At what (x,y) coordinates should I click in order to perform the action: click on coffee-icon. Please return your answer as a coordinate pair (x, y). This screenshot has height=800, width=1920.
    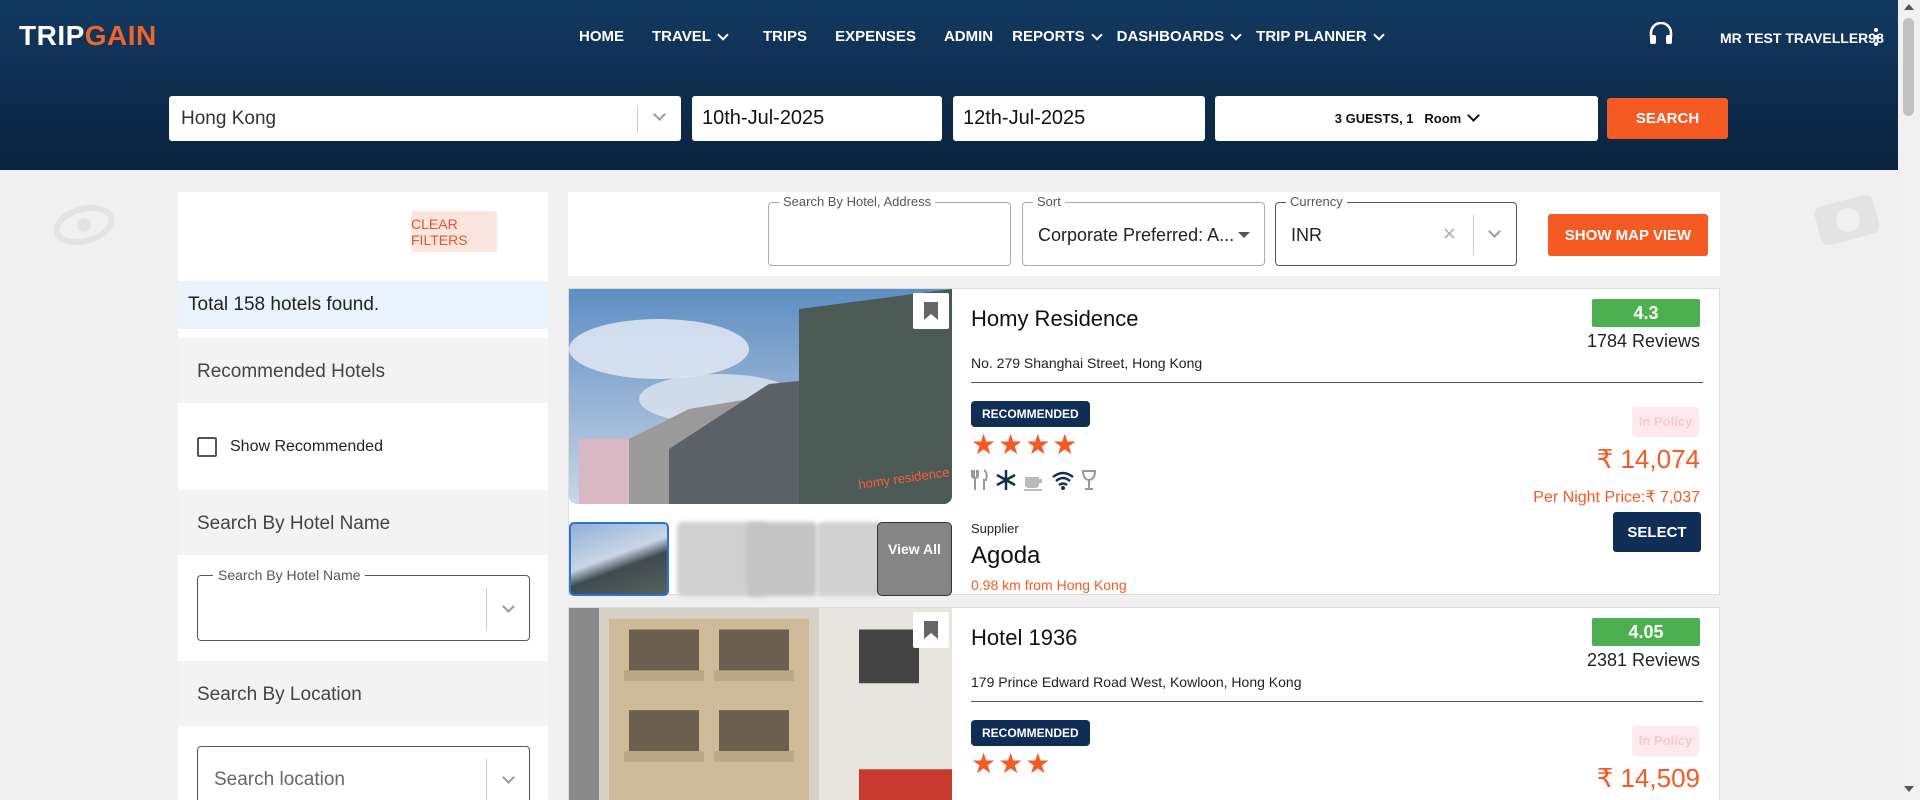
    Looking at the image, I should click on (1033, 484).